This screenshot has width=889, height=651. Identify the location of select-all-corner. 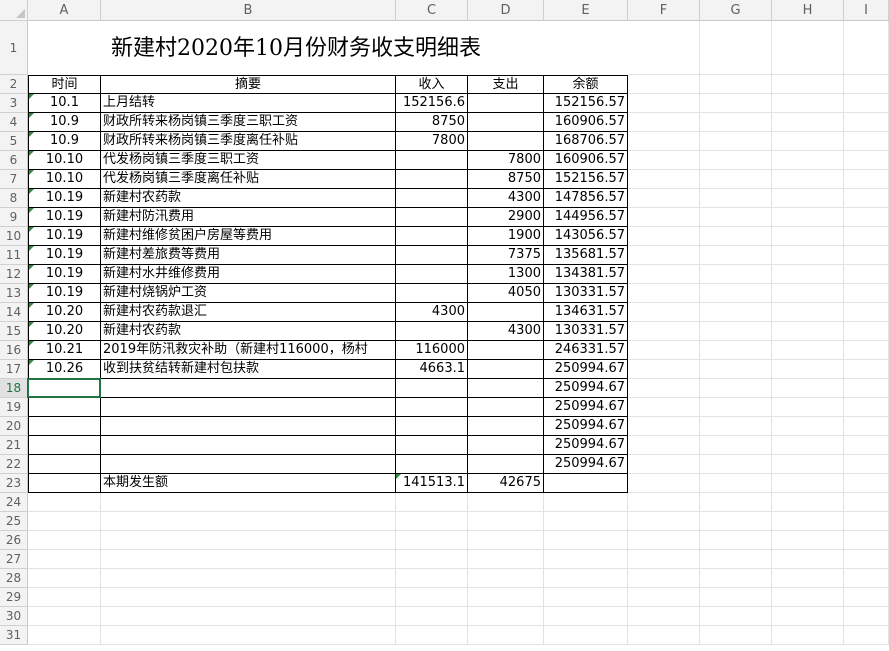
(14, 10).